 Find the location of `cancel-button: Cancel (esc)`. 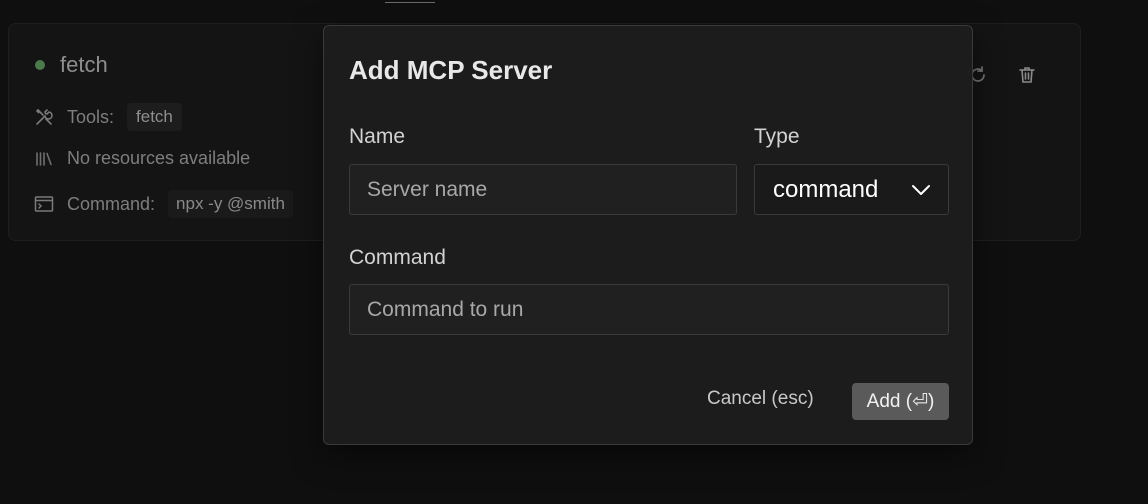

cancel-button: Cancel (esc) is located at coordinates (760, 399).